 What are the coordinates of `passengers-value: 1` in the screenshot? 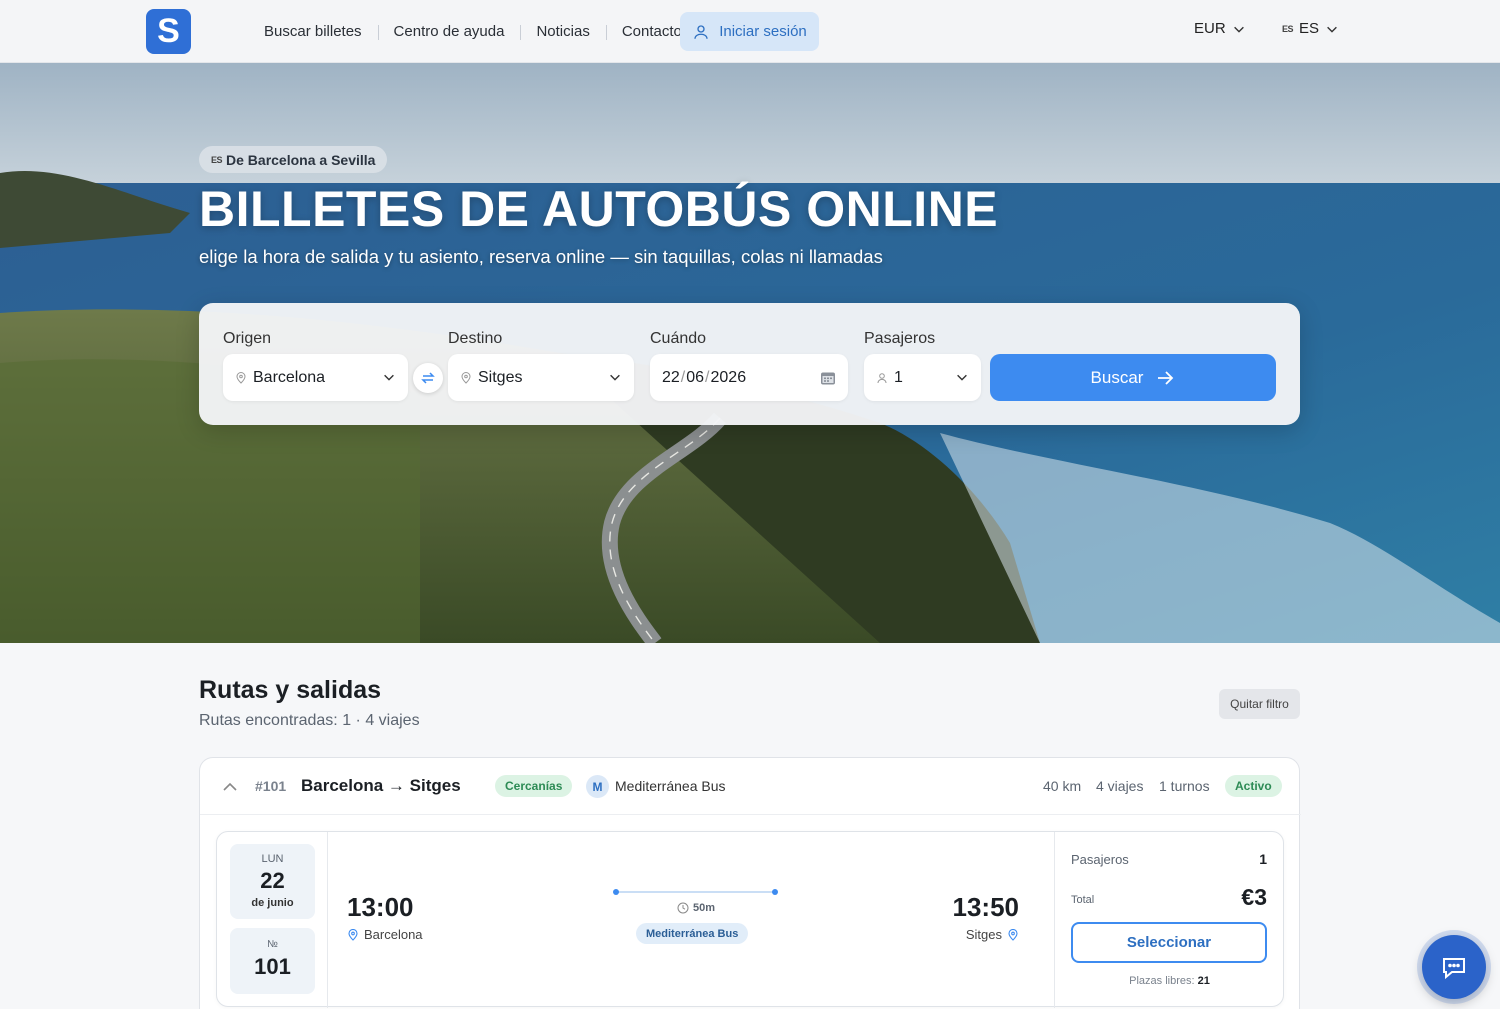 It's located at (898, 377).